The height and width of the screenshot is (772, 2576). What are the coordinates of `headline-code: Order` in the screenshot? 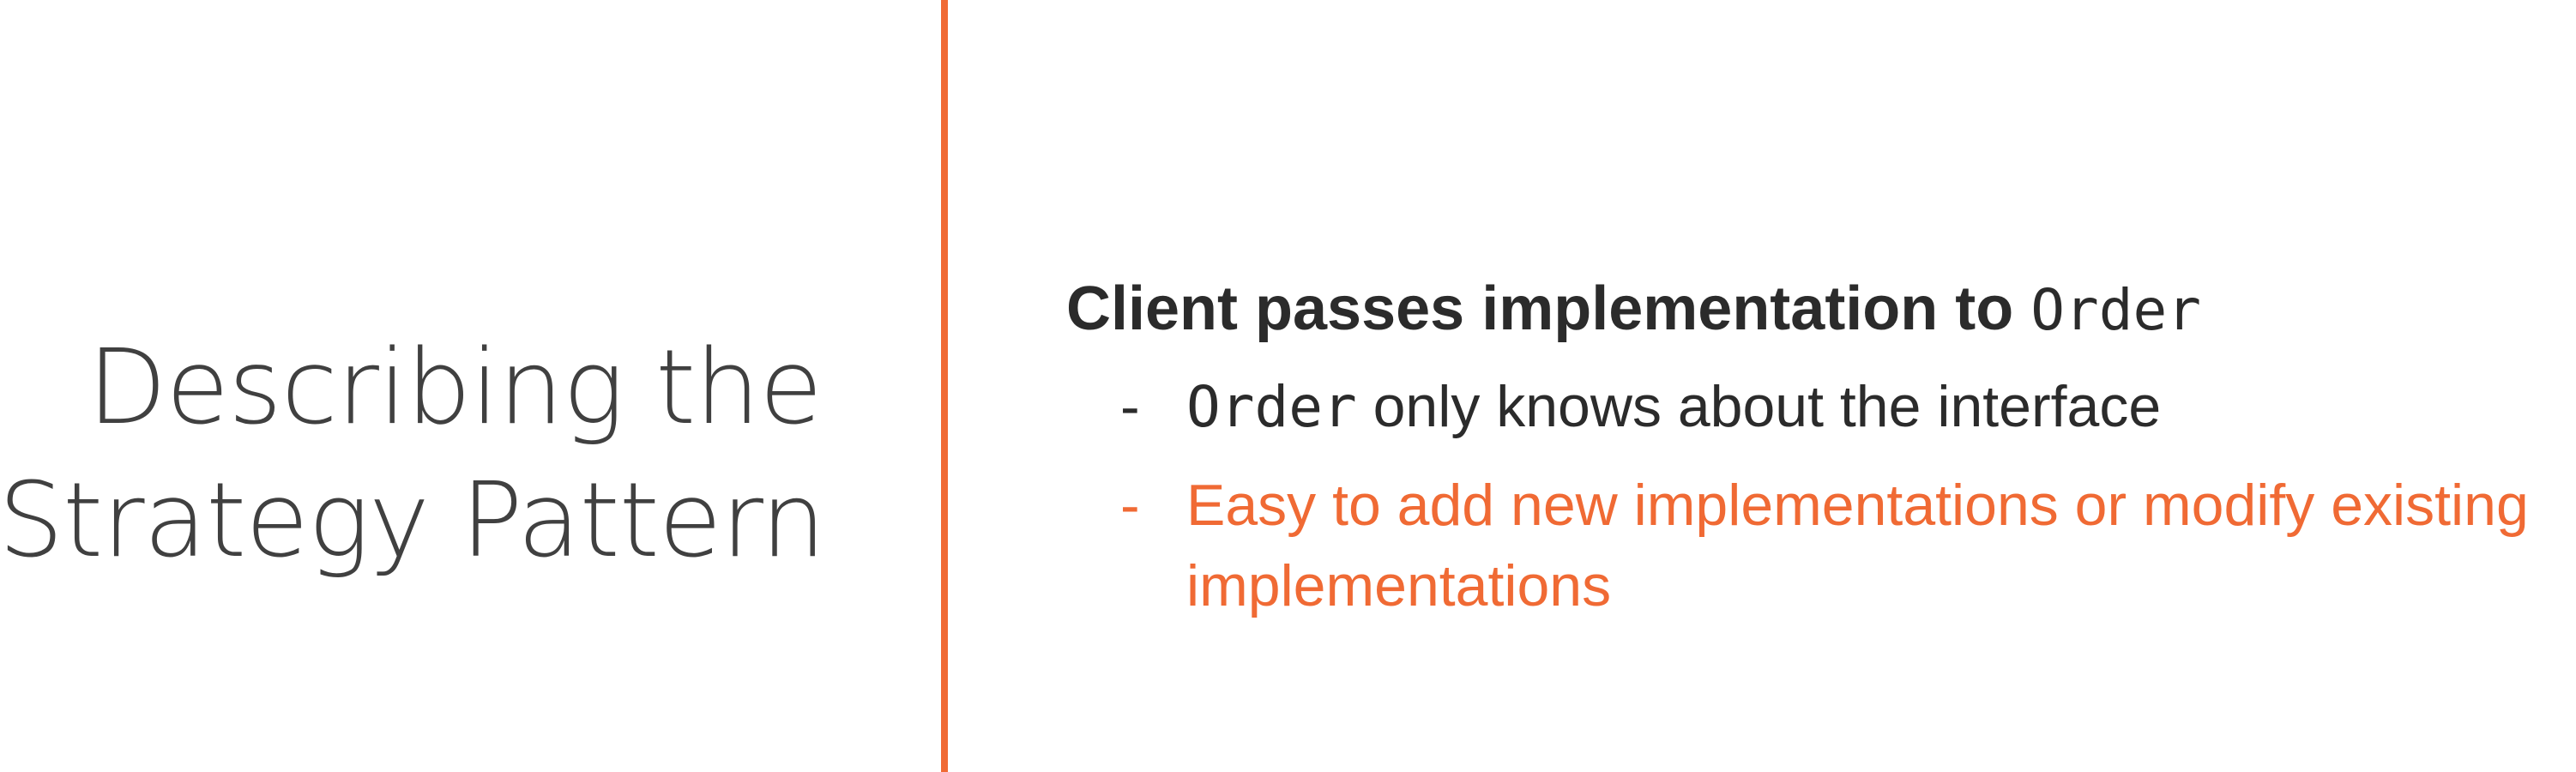 It's located at (2115, 310).